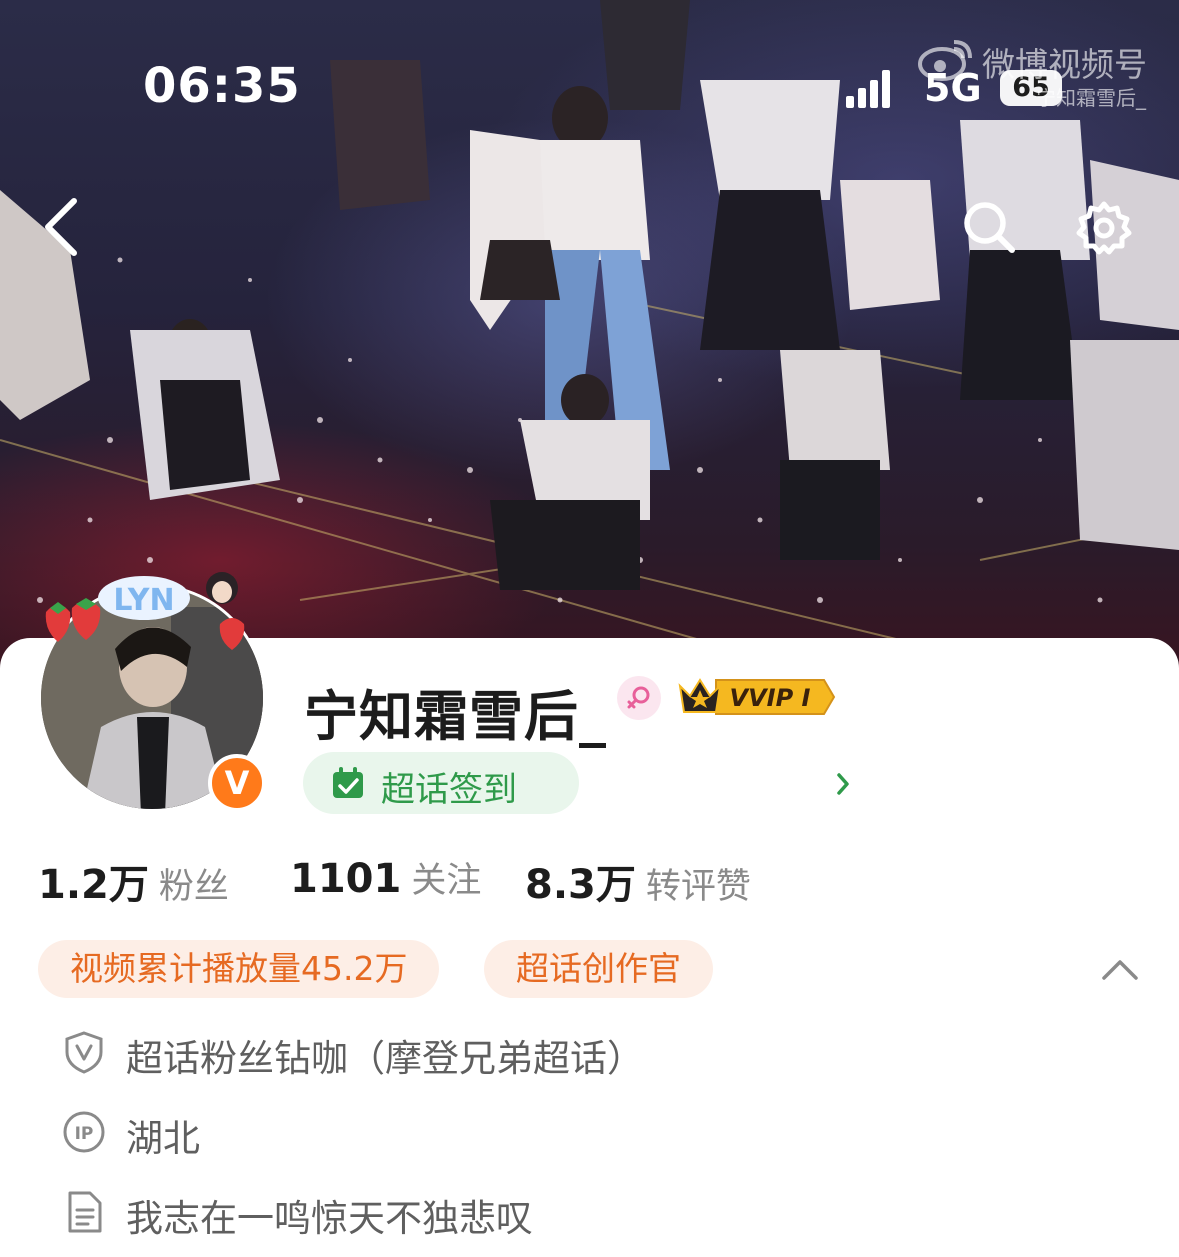 The height and width of the screenshot is (1257, 1179). What do you see at coordinates (639, 698) in the screenshot?
I see `female-icon` at bounding box center [639, 698].